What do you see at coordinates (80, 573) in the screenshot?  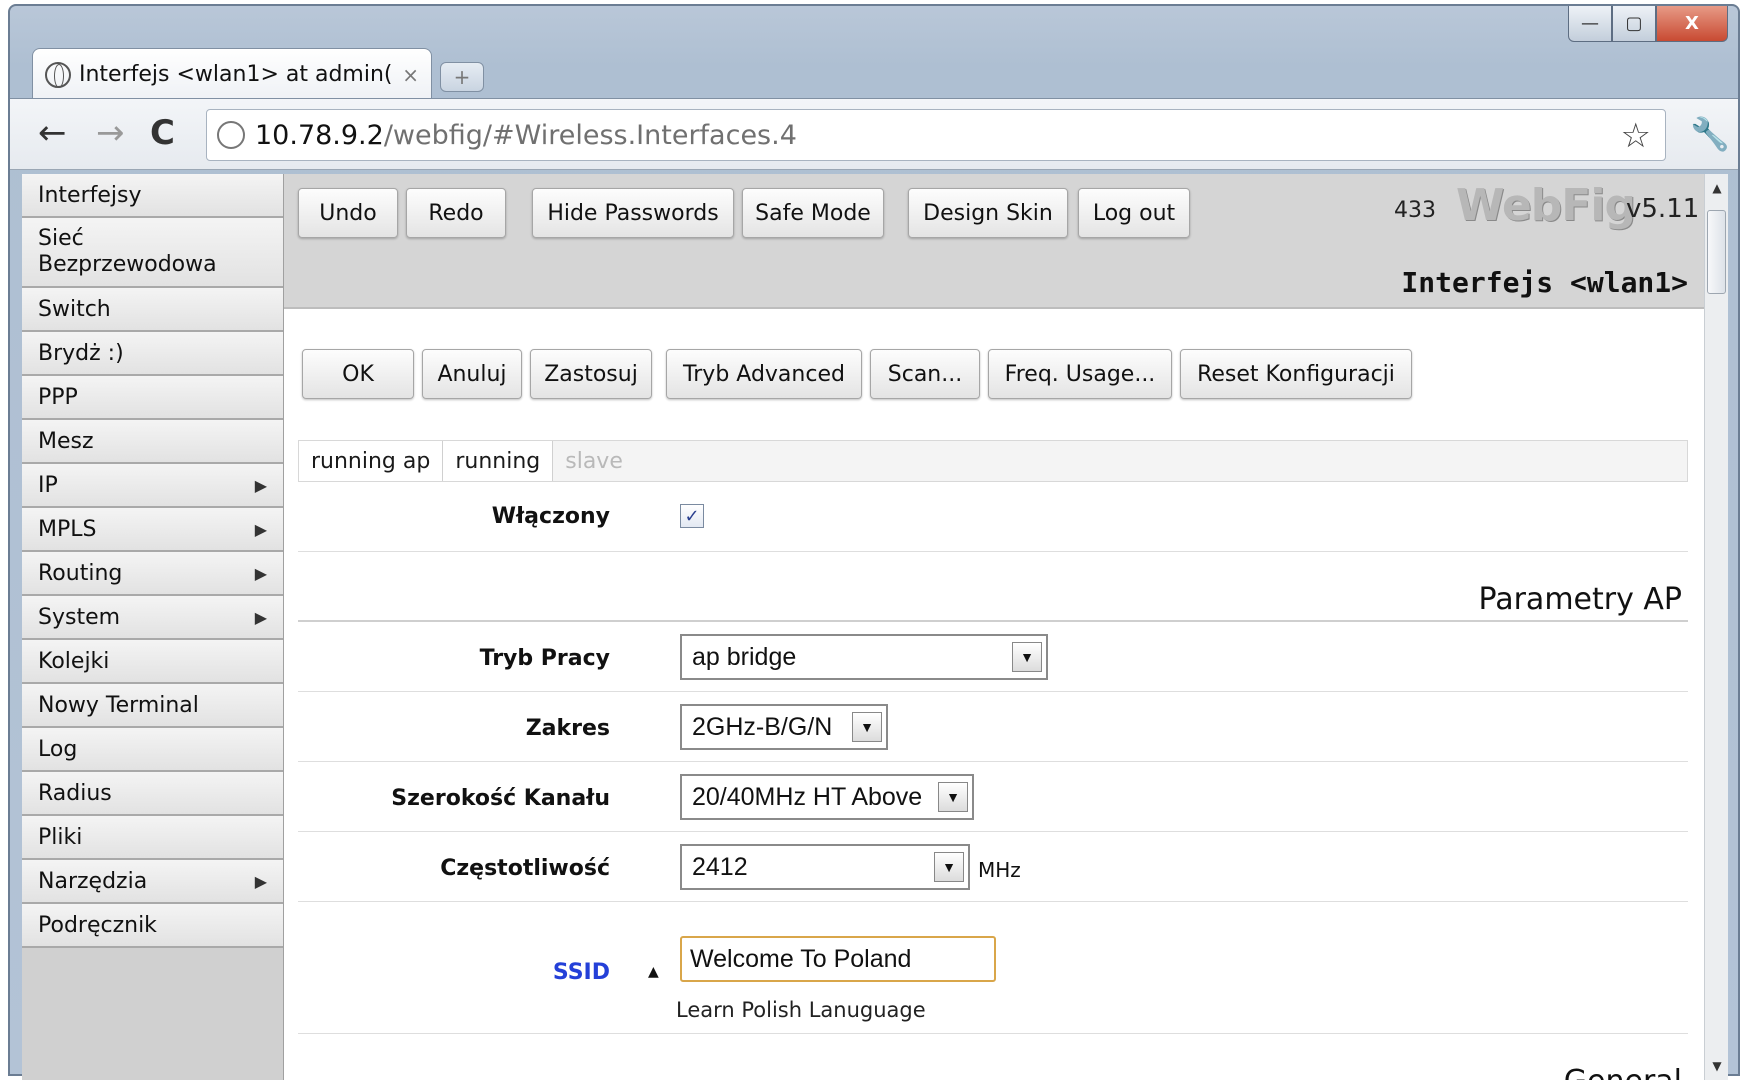 I see `sidebar-item-label: Routing` at bounding box center [80, 573].